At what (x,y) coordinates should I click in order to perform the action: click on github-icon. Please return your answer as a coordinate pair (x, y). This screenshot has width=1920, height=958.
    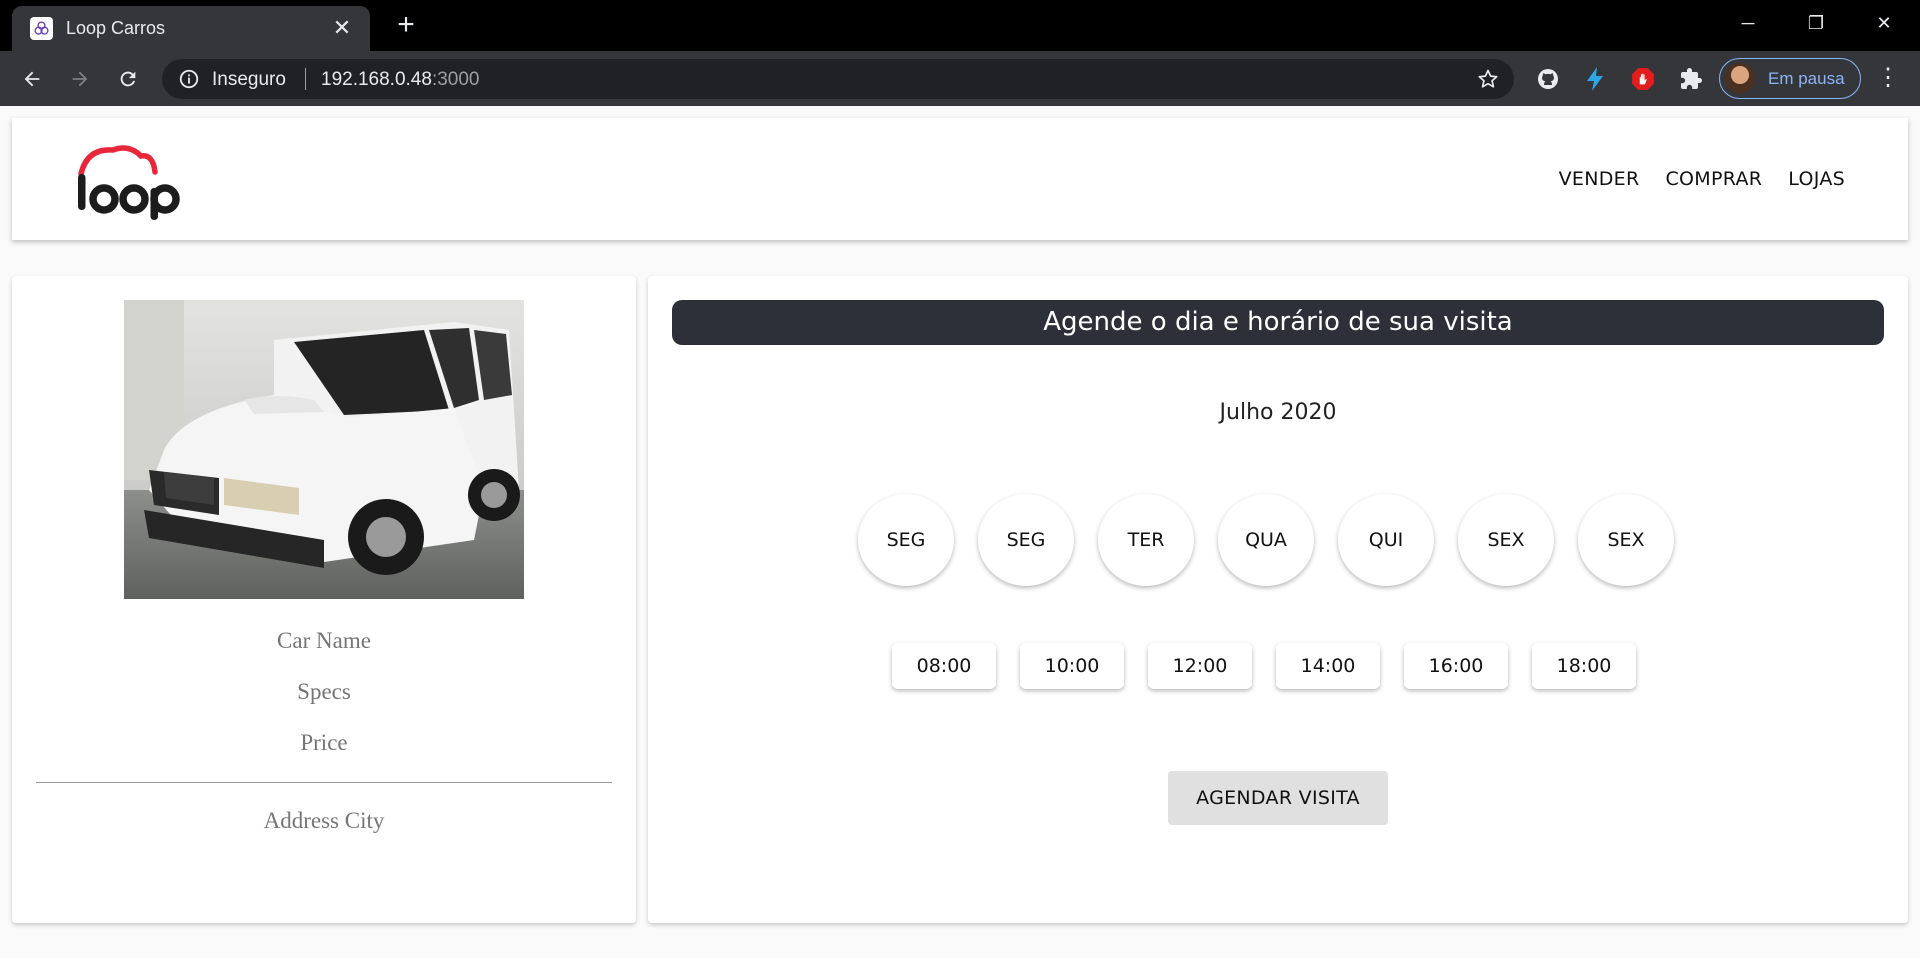
    Looking at the image, I should click on (1548, 79).